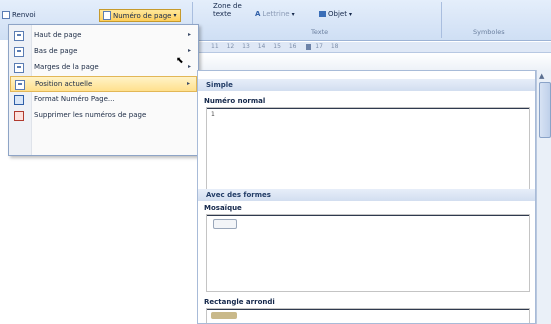 The width and height of the screenshot is (551, 324). I want to click on ruler-mark: 14, so click(261, 46).